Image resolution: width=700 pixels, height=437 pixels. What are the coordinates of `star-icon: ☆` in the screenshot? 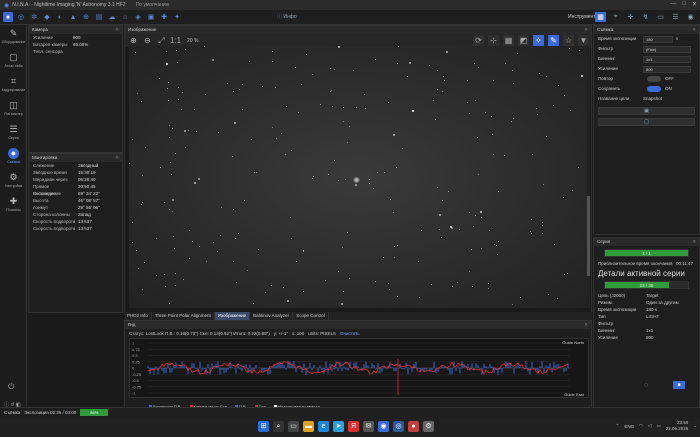 It's located at (568, 40).